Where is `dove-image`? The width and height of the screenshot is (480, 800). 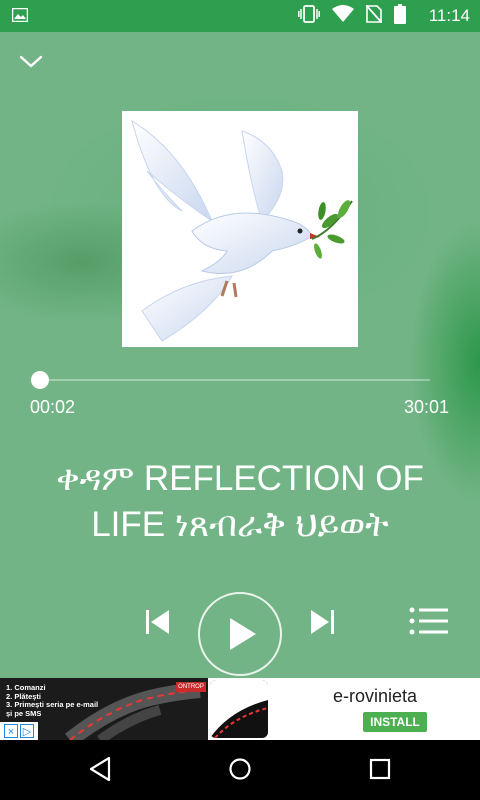
dove-image is located at coordinates (242, 230).